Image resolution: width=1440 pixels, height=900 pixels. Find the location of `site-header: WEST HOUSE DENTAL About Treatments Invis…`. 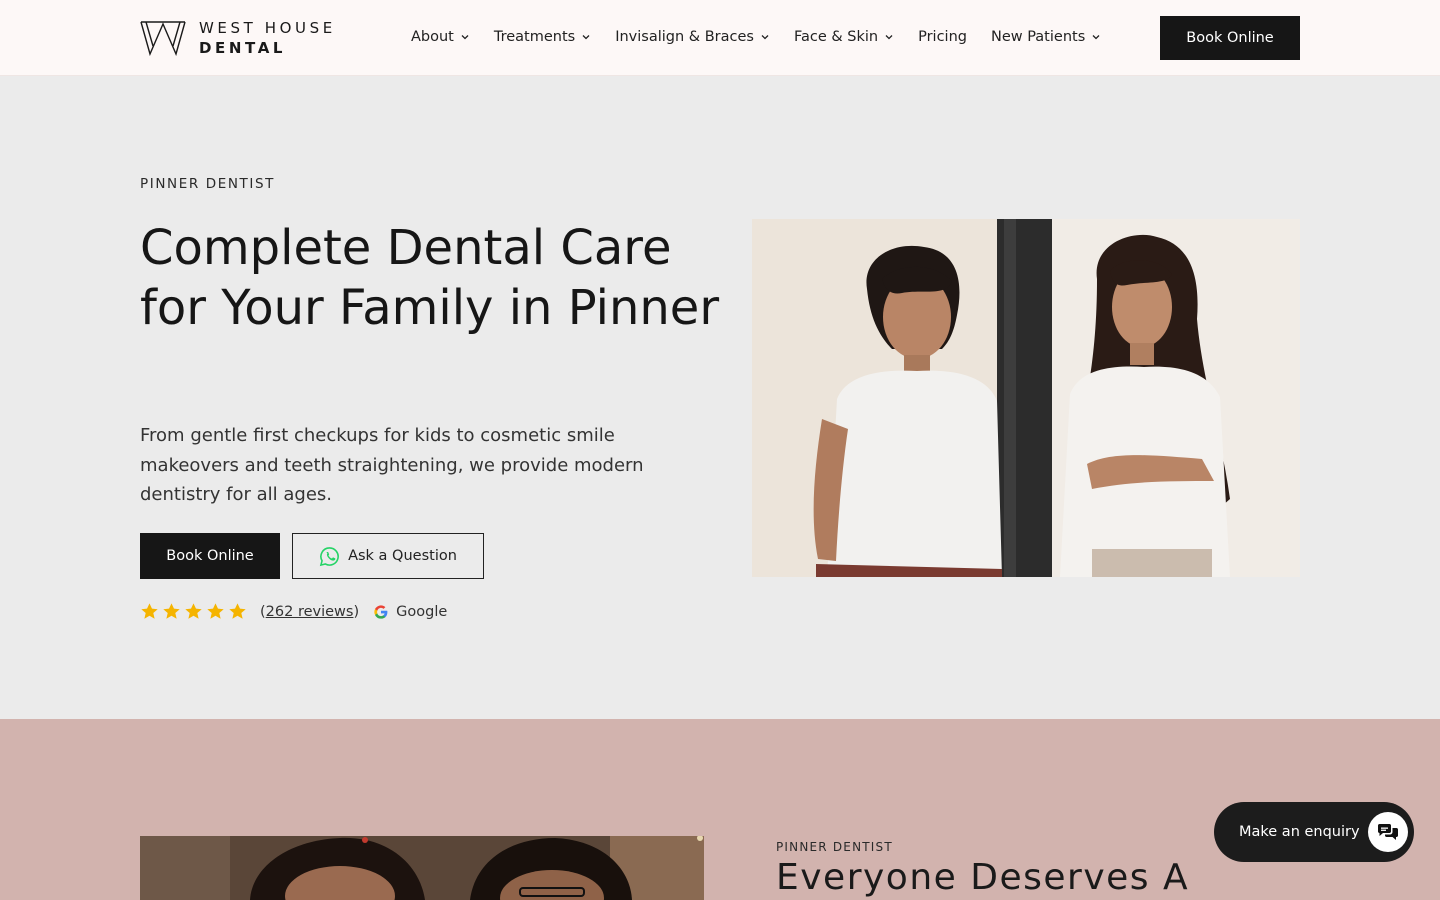

site-header: WEST HOUSE DENTAL About Treatments Invis… is located at coordinates (720, 38).